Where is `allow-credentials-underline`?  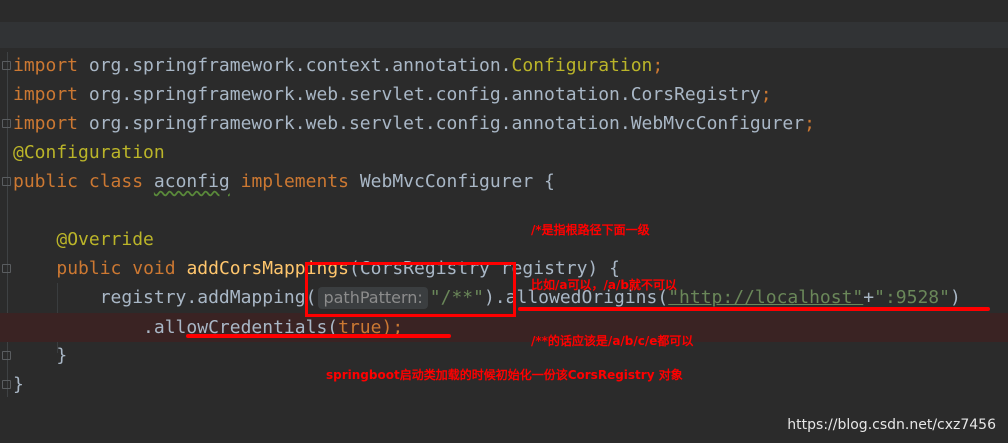 allow-credentials-underline is located at coordinates (318, 336).